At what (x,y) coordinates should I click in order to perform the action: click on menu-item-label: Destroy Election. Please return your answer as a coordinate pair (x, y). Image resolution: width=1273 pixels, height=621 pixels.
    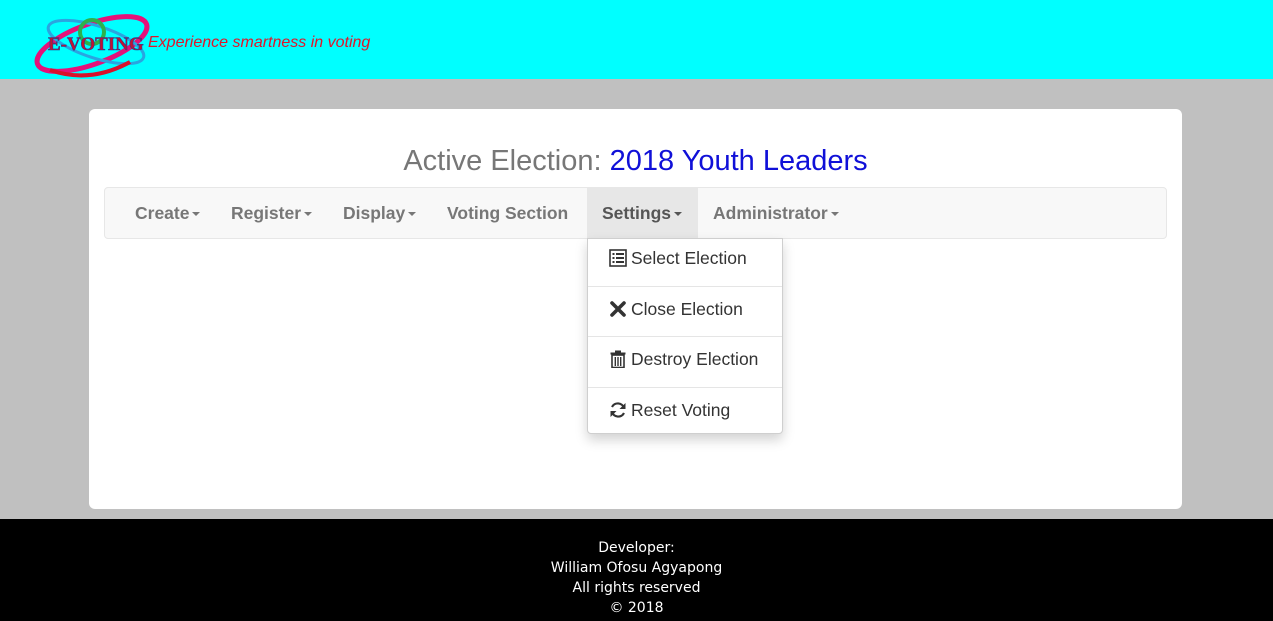
    Looking at the image, I should click on (695, 359).